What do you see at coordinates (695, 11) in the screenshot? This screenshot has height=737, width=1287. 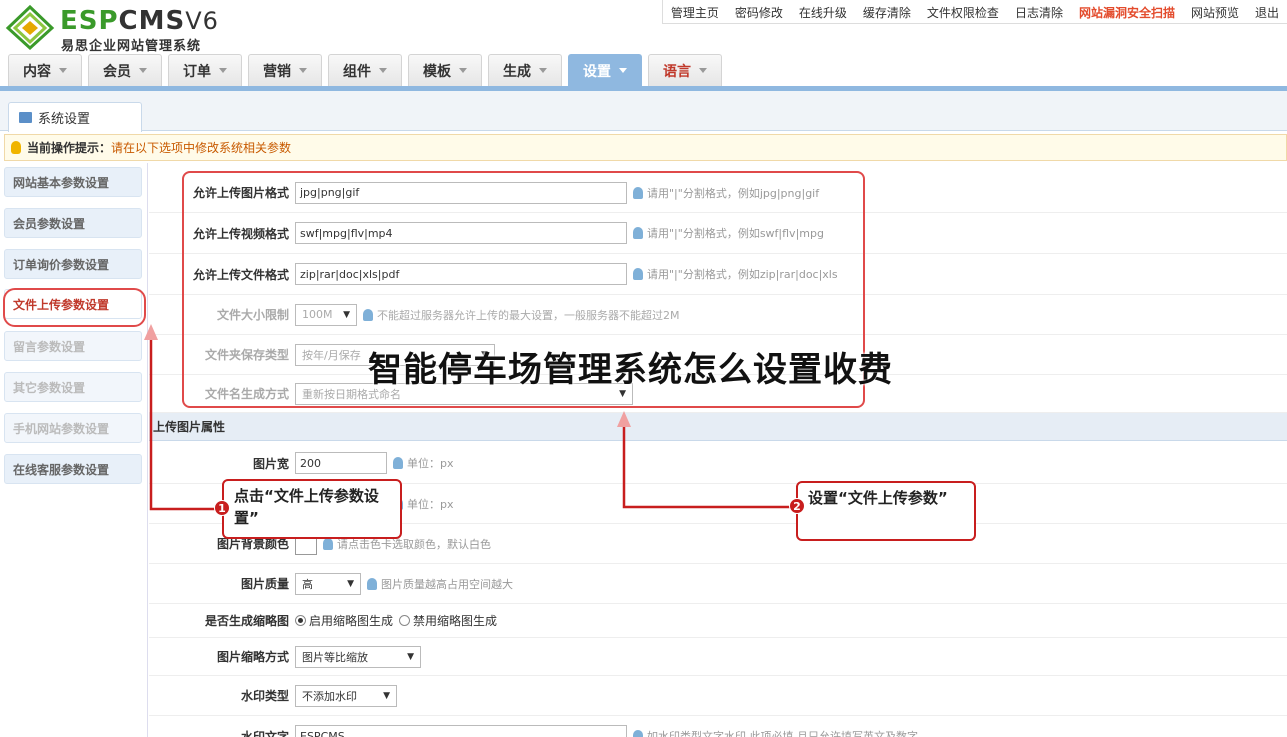 I see `top-link-home: 管理主页` at bounding box center [695, 11].